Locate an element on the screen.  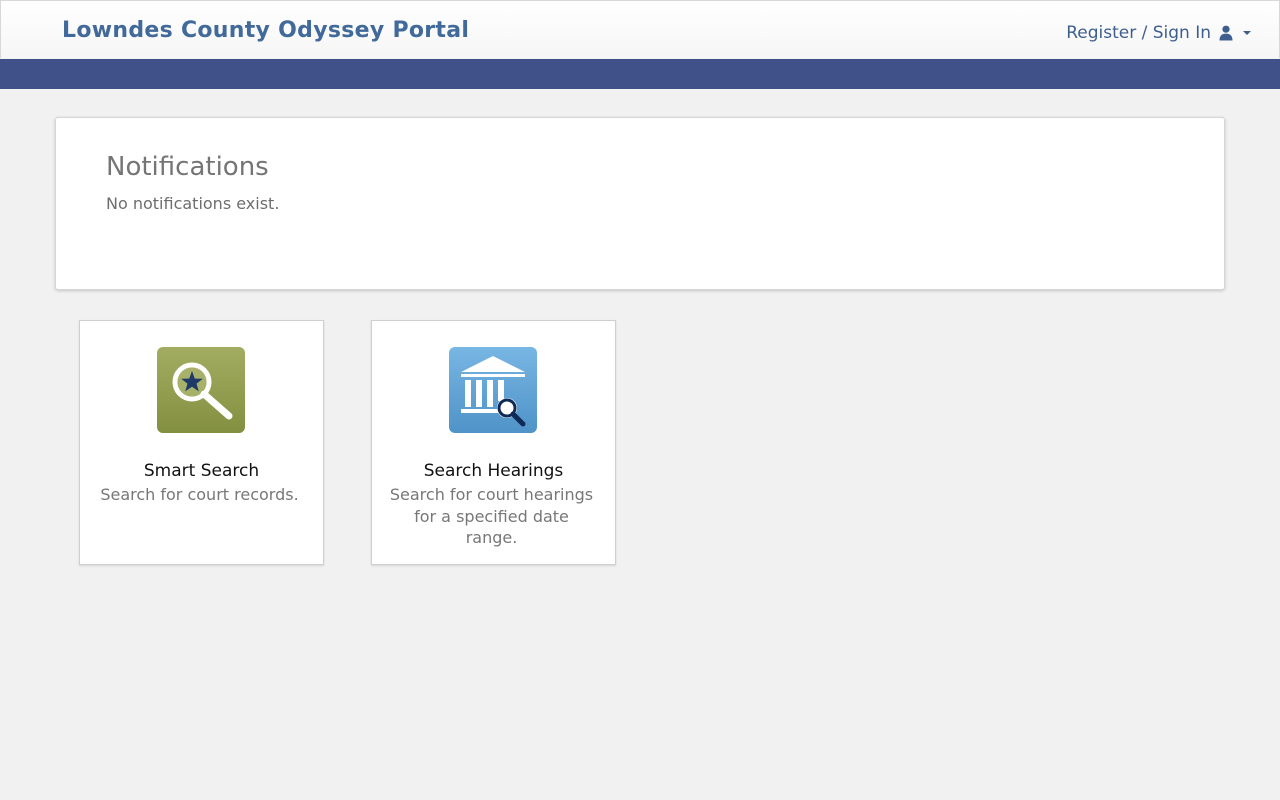
smart-search-title: Smart Search is located at coordinates (201, 471).